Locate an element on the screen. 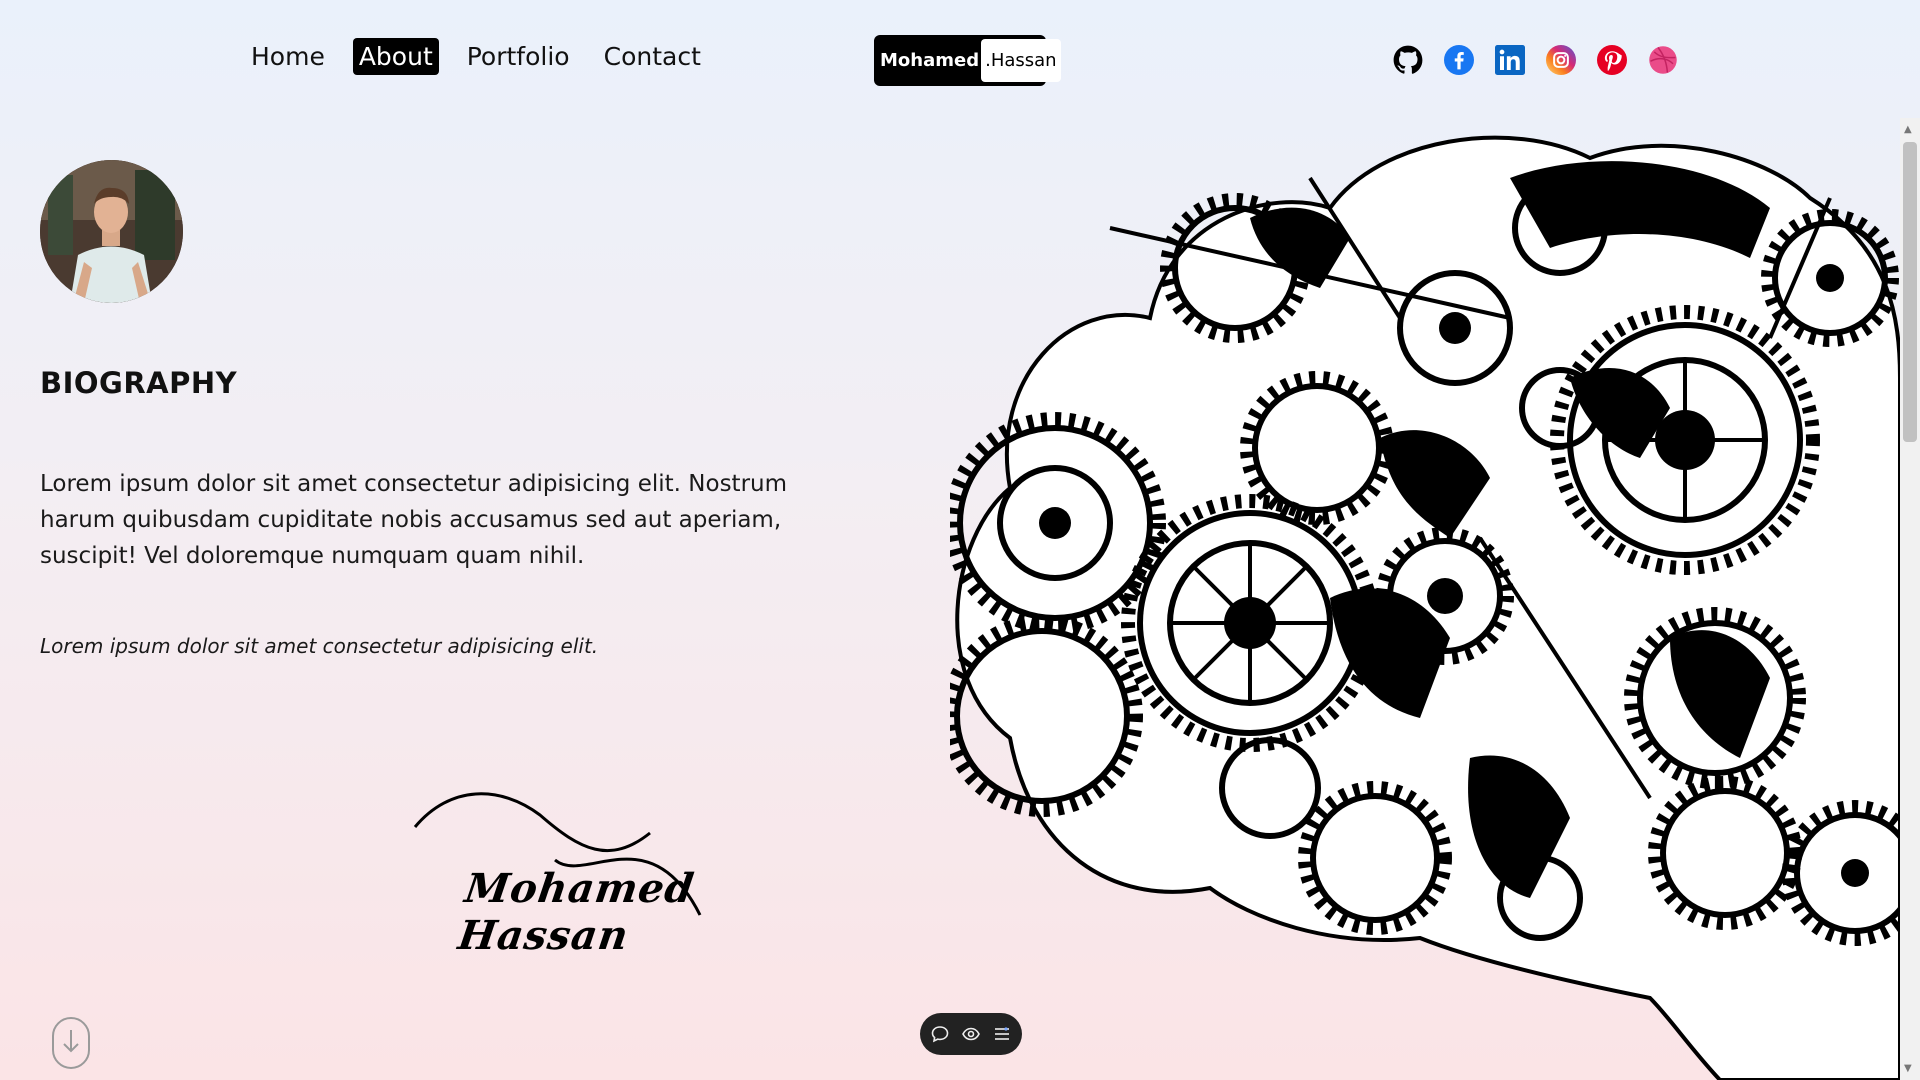  menu-icon is located at coordinates (1002, 1034).